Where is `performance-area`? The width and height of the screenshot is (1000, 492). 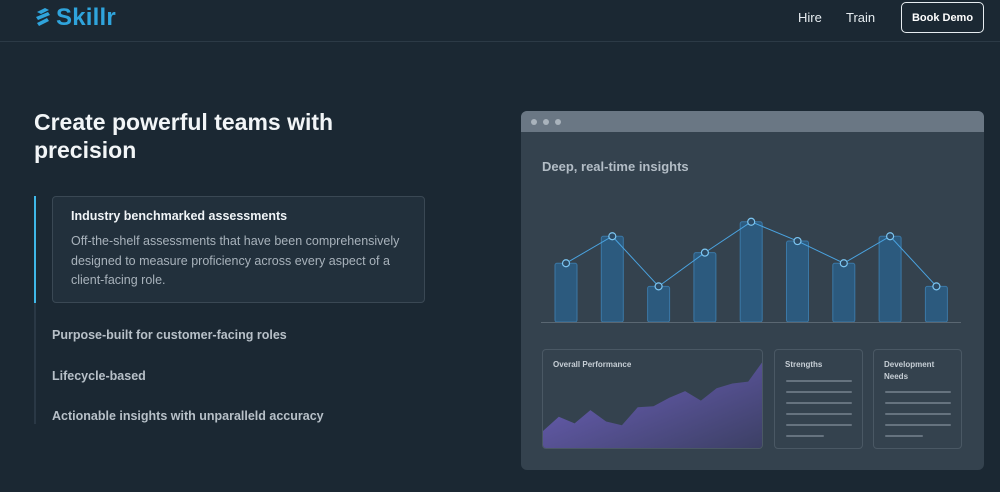
performance-area is located at coordinates (652, 405).